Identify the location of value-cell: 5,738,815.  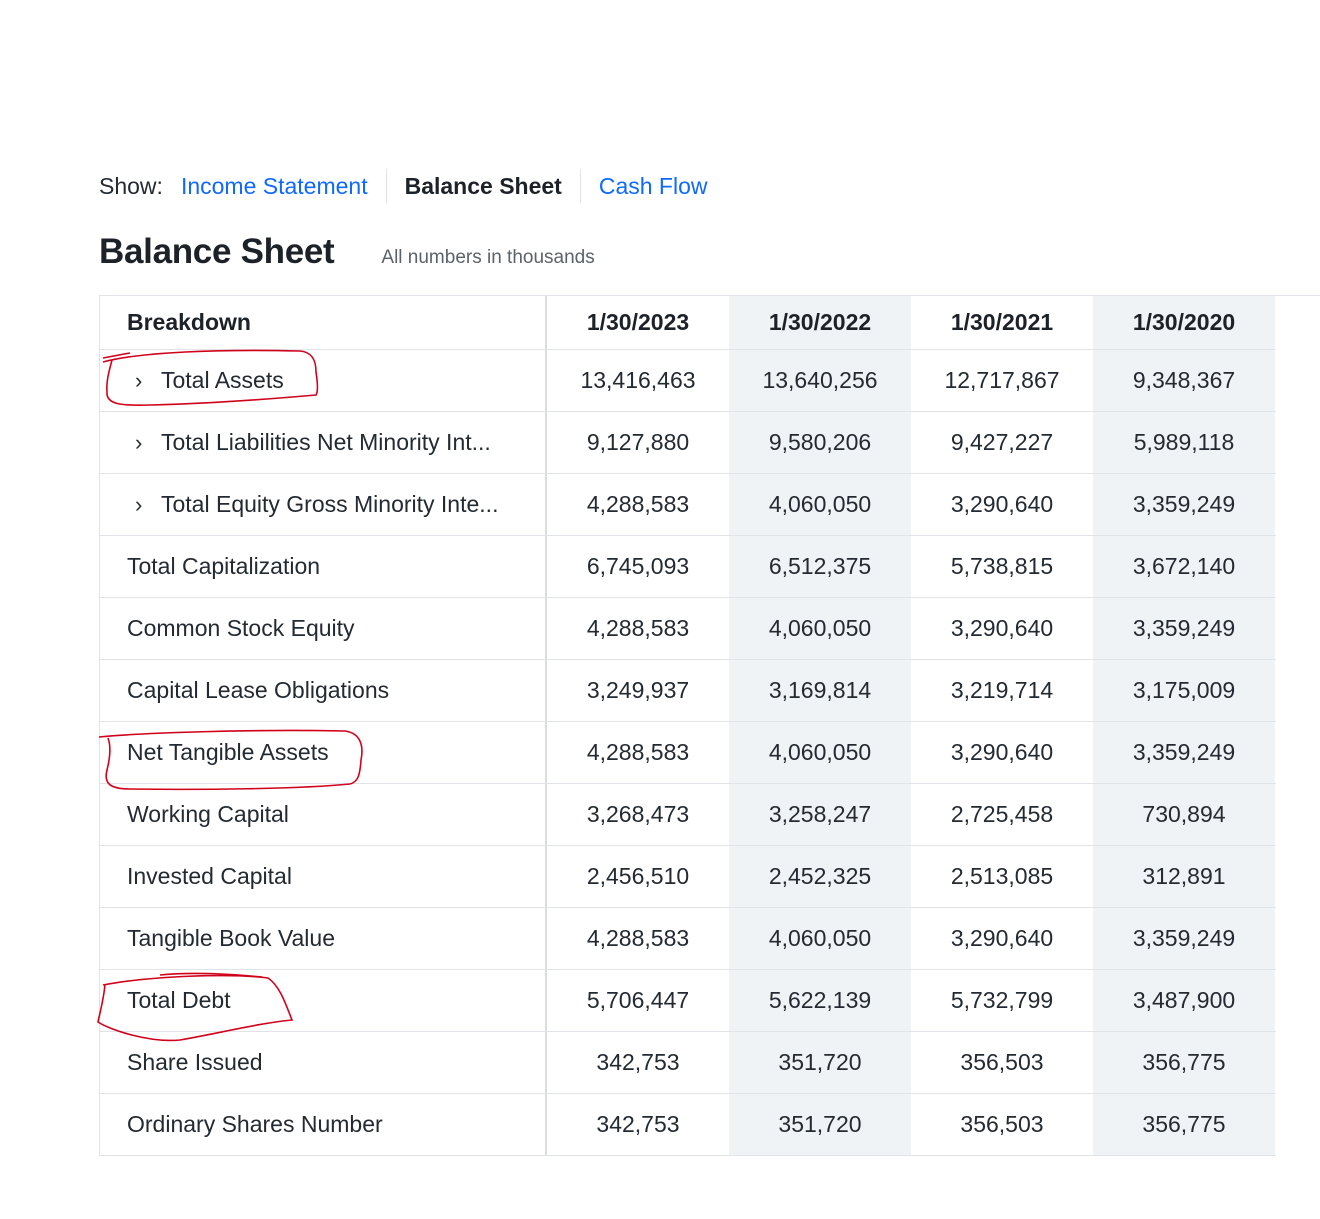
(1002, 566).